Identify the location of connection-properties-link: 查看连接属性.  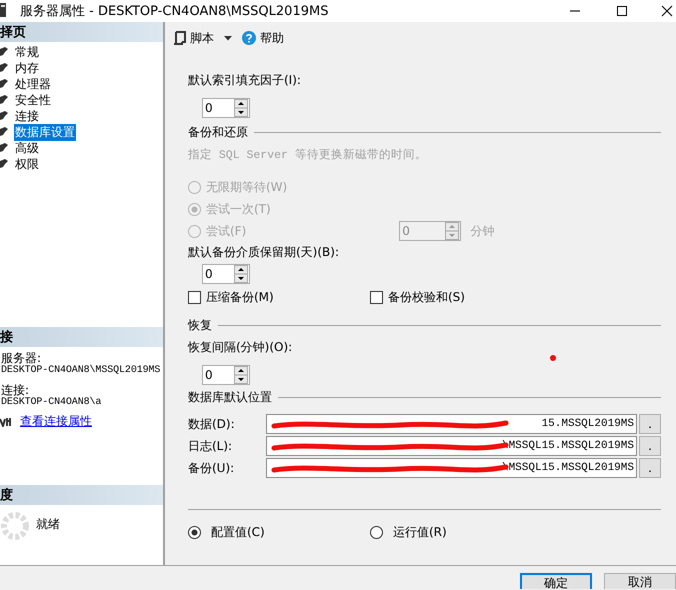
(56, 421).